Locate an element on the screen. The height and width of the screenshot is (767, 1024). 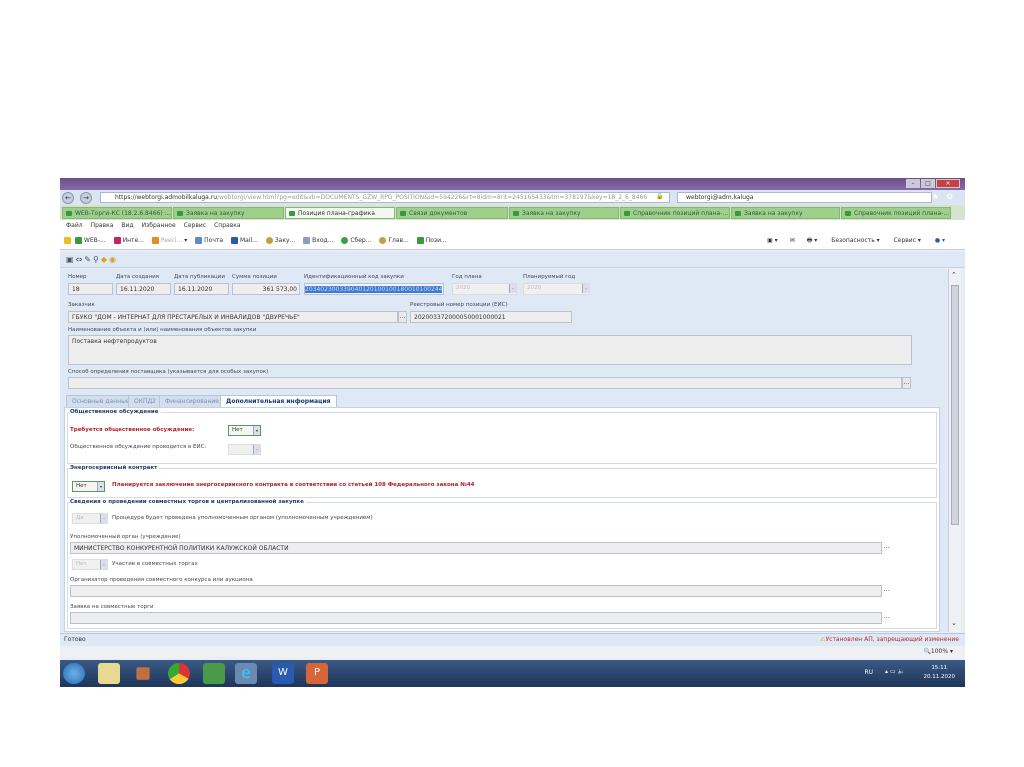
powerpoint-icon: P is located at coordinates (317, 673).